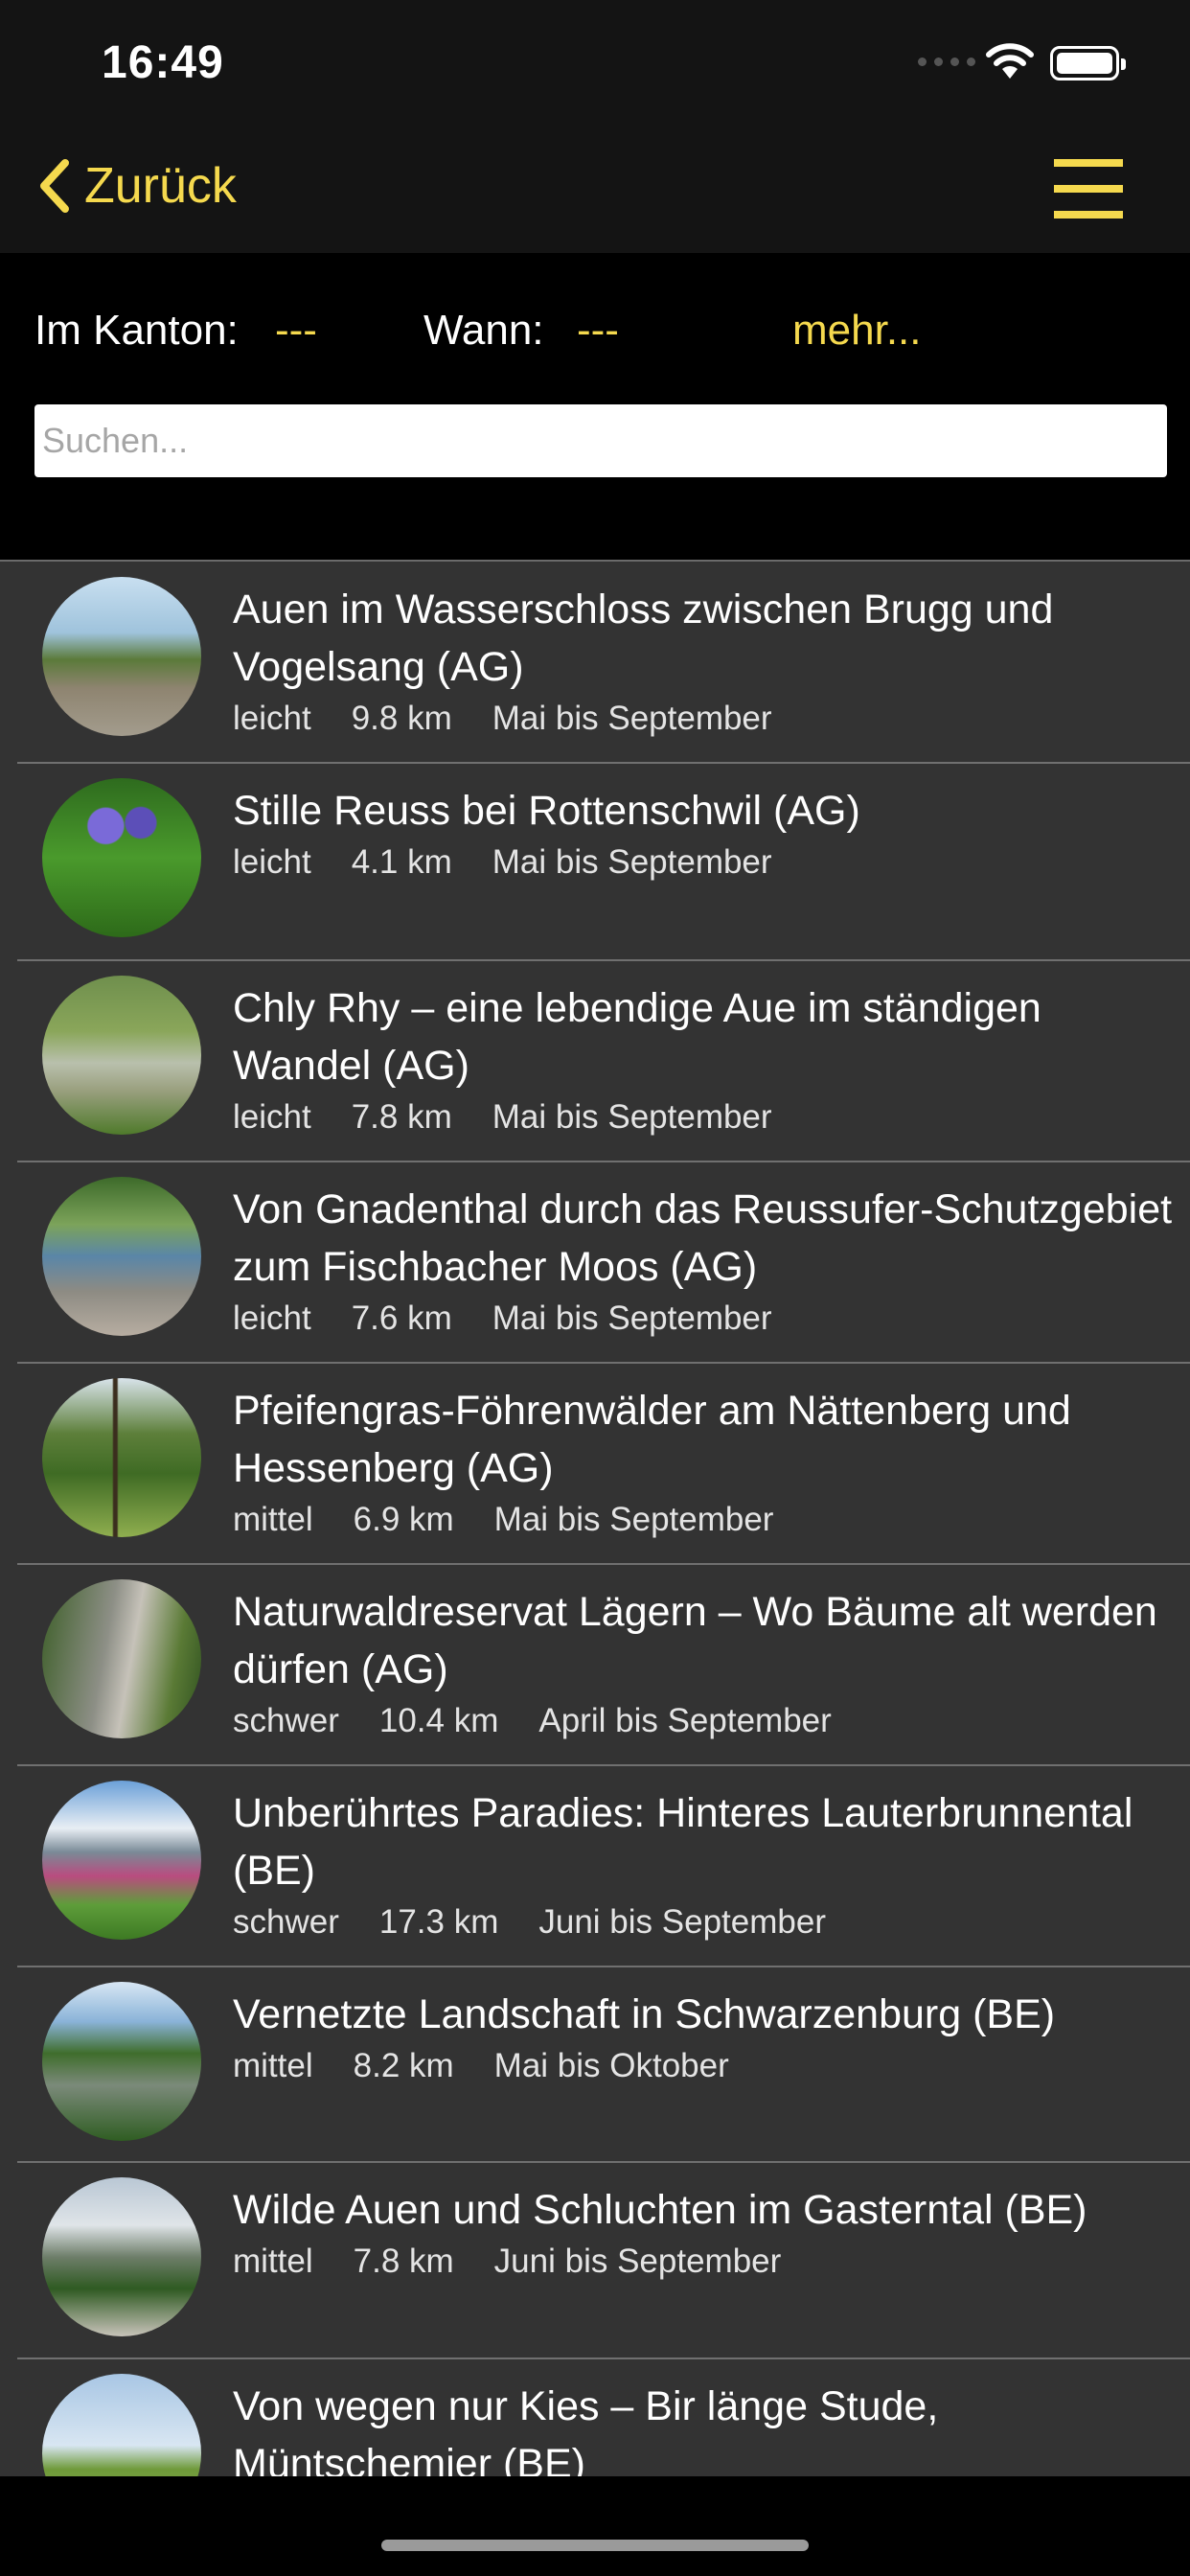 The image size is (1190, 2576). Describe the element at coordinates (1088, 63) in the screenshot. I see `battery-icon` at that location.